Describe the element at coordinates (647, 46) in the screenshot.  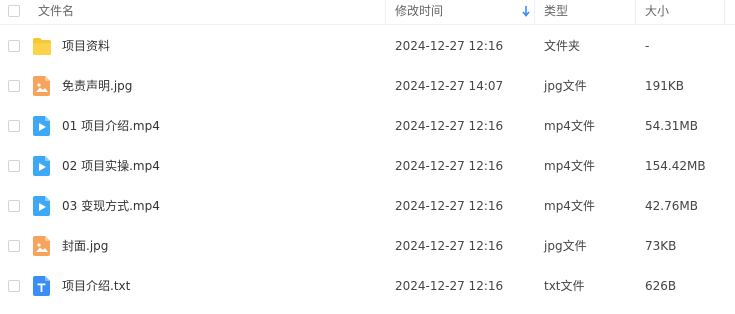
I see `file-size: -` at that location.